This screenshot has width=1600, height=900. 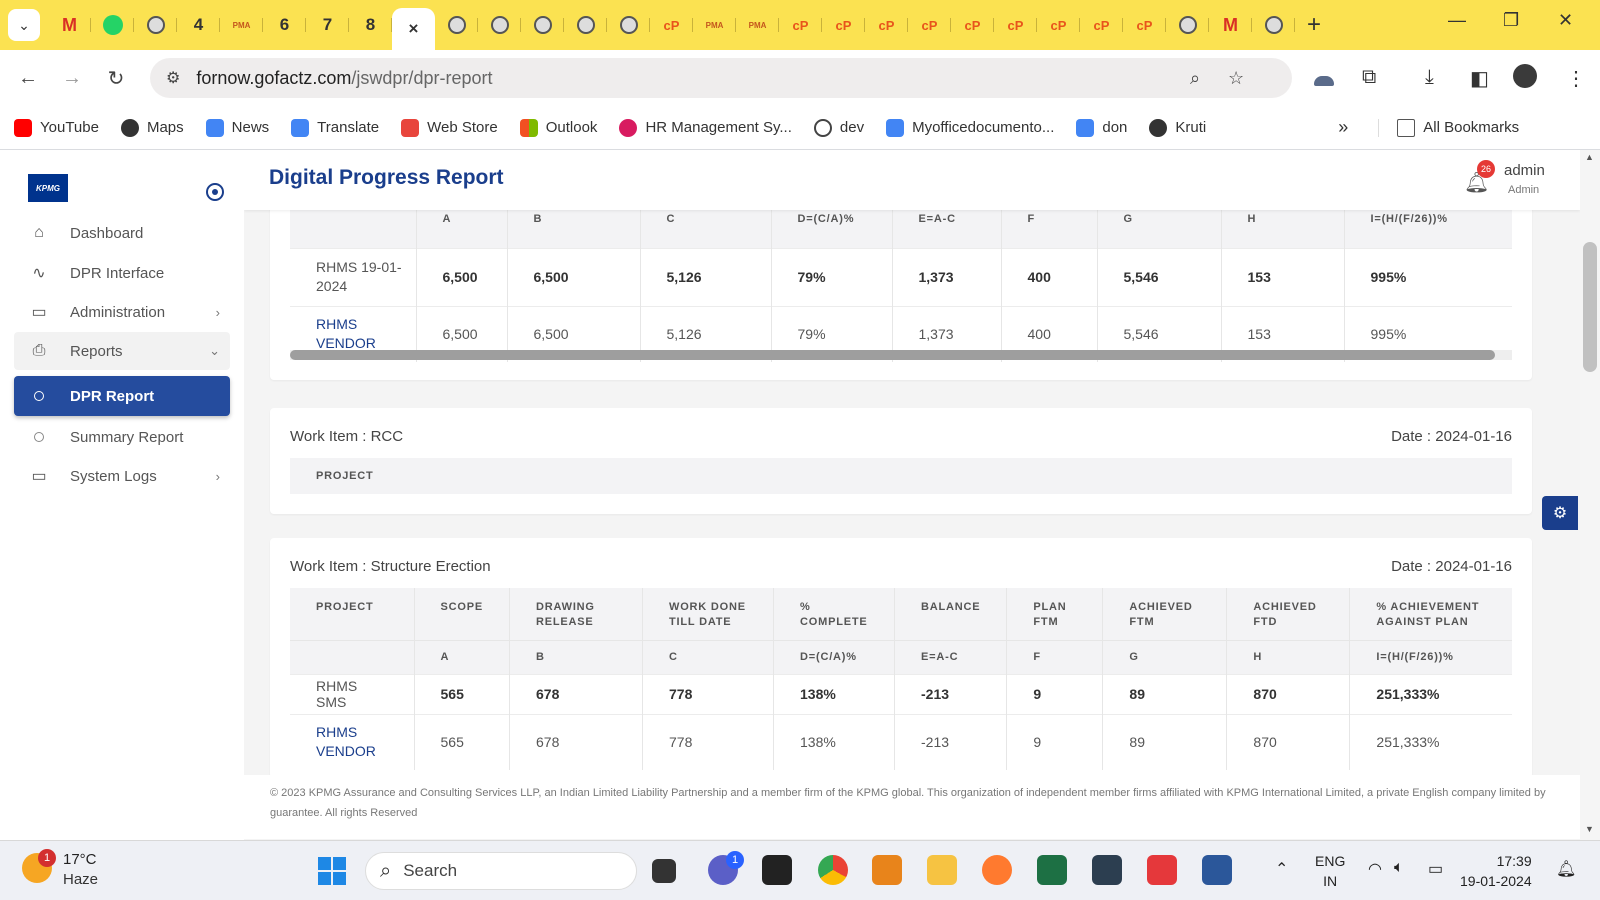 What do you see at coordinates (558, 127) in the screenshot?
I see `bookmark-outlook: Outlook` at bounding box center [558, 127].